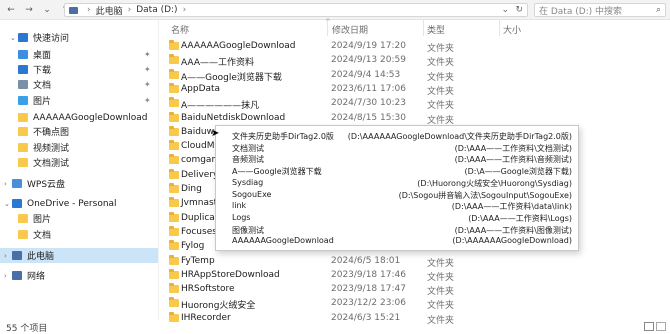  I want to click on forward-button: →, so click(29, 10).